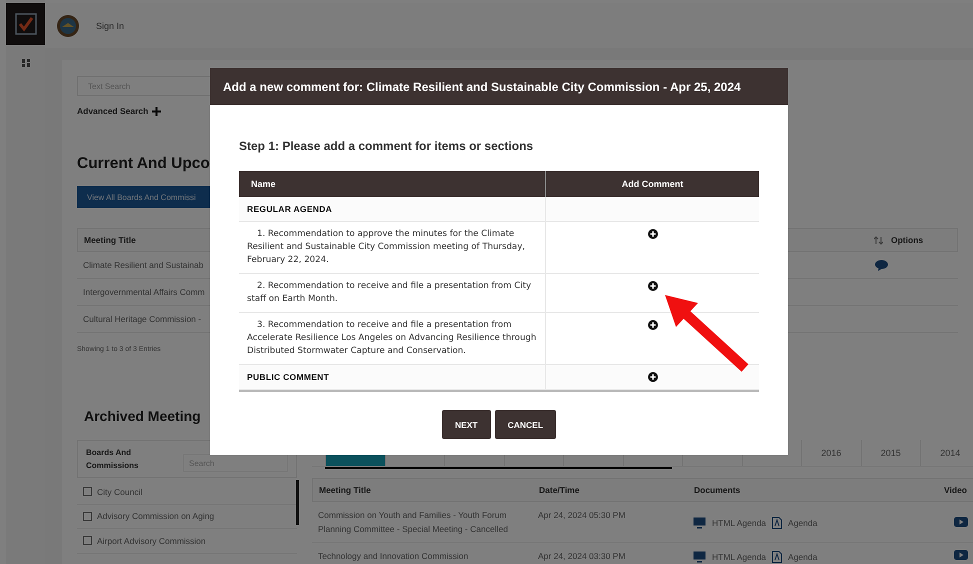 The width and height of the screenshot is (973, 564). What do you see at coordinates (466, 424) in the screenshot?
I see `dialog-button: NEXT` at bounding box center [466, 424].